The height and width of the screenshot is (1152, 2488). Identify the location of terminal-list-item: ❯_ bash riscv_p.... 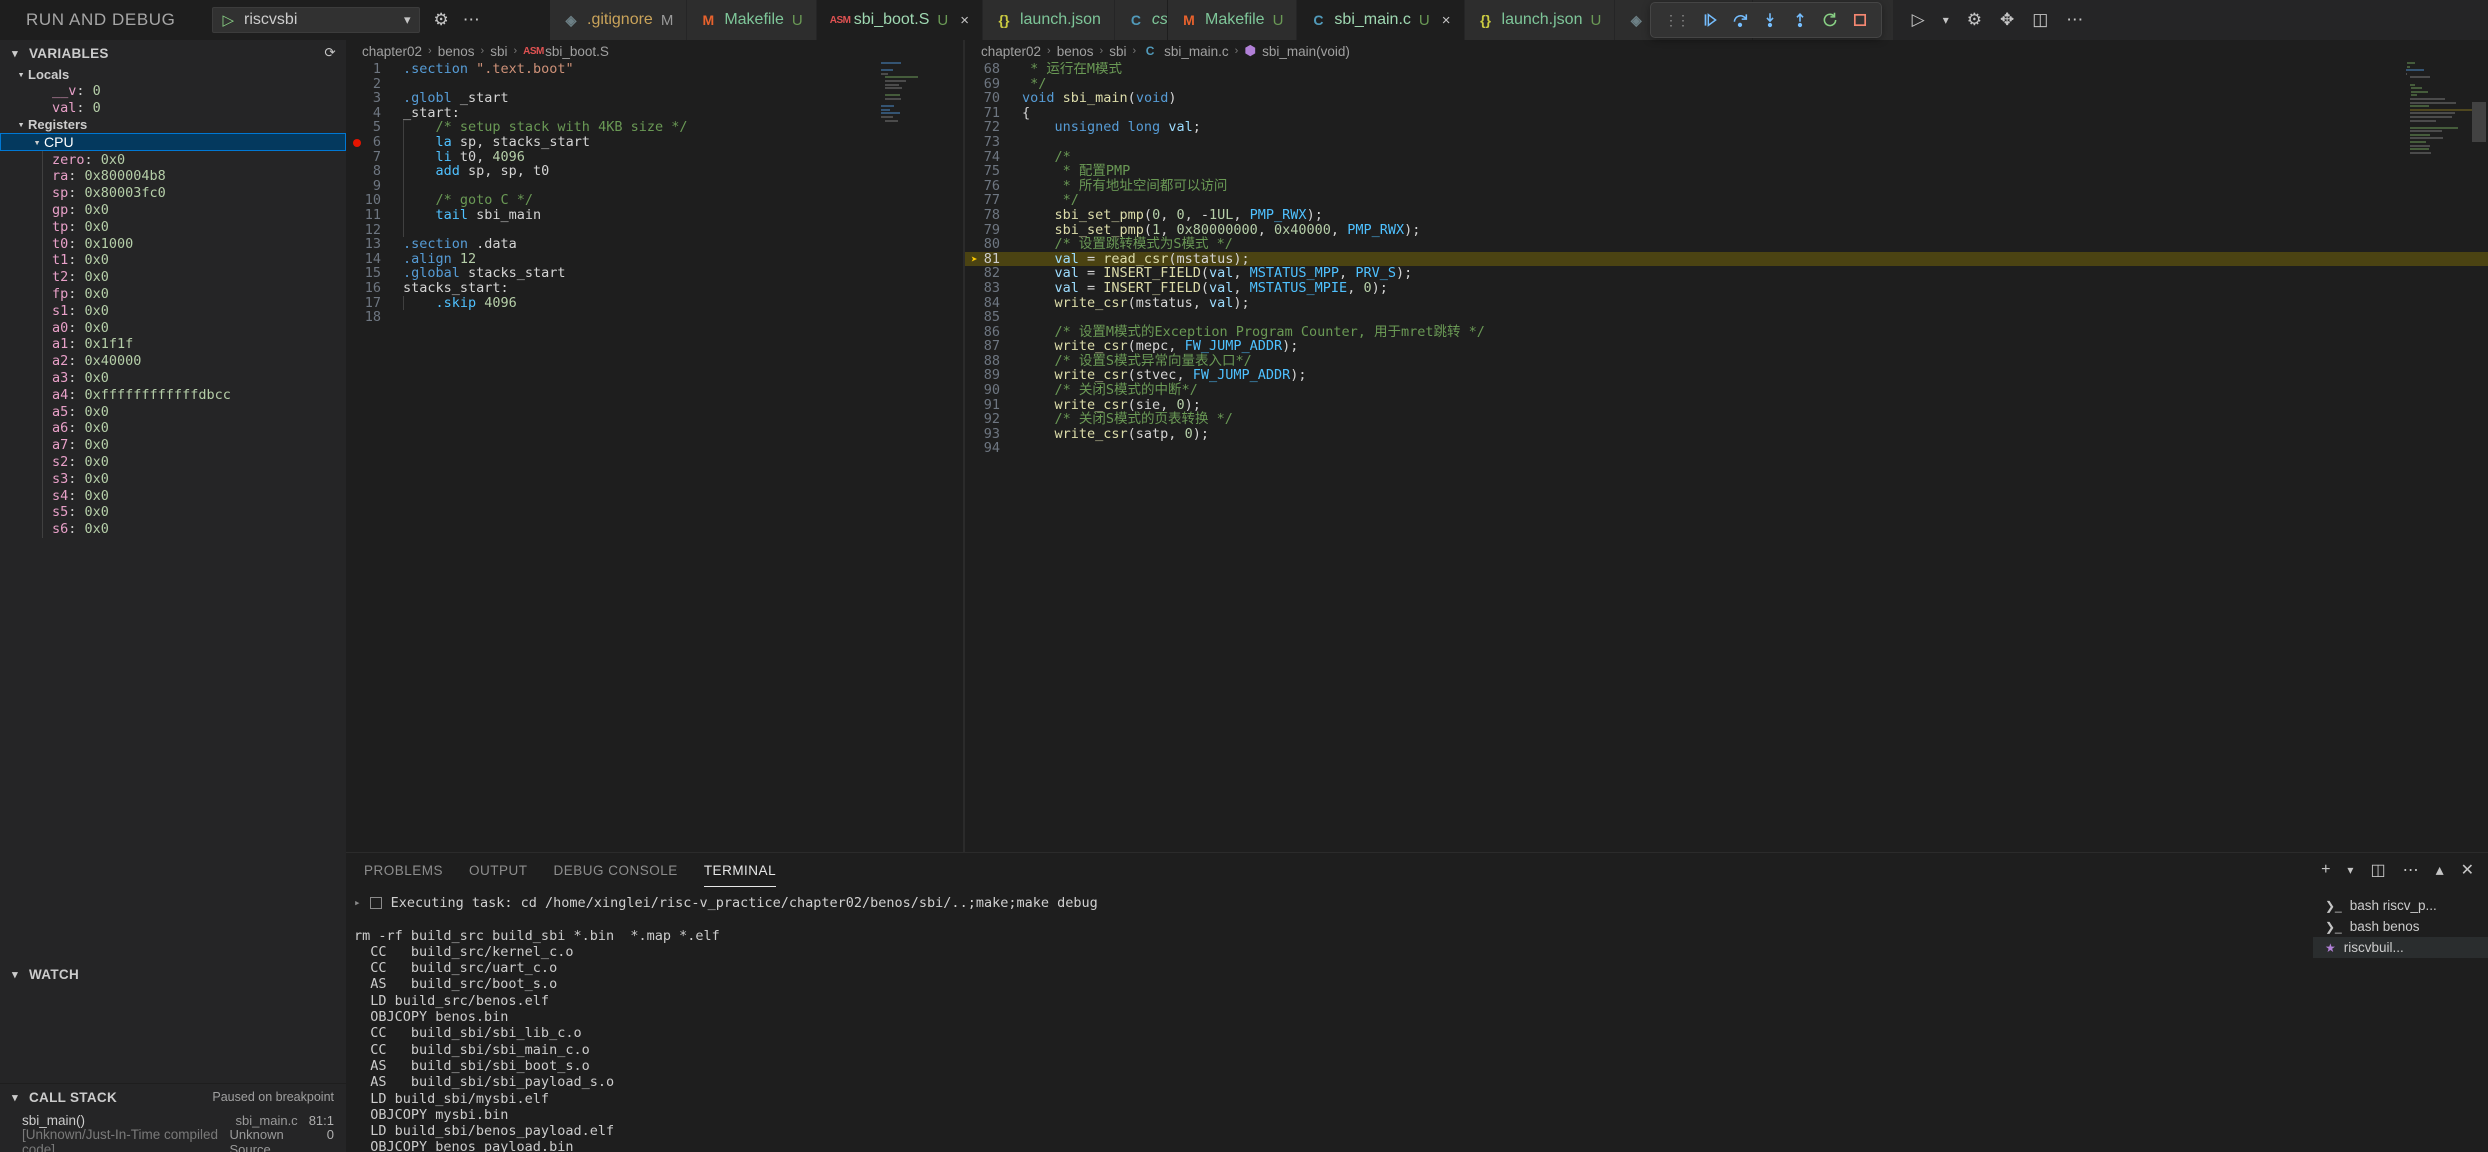
(2400, 905).